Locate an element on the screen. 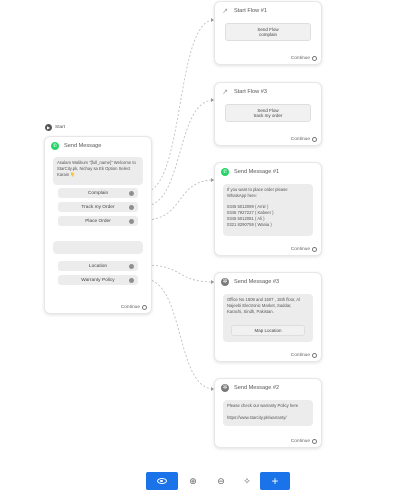 The image size is (400, 500). option-warranty-policy: Warranty Policy is located at coordinates (98, 280).